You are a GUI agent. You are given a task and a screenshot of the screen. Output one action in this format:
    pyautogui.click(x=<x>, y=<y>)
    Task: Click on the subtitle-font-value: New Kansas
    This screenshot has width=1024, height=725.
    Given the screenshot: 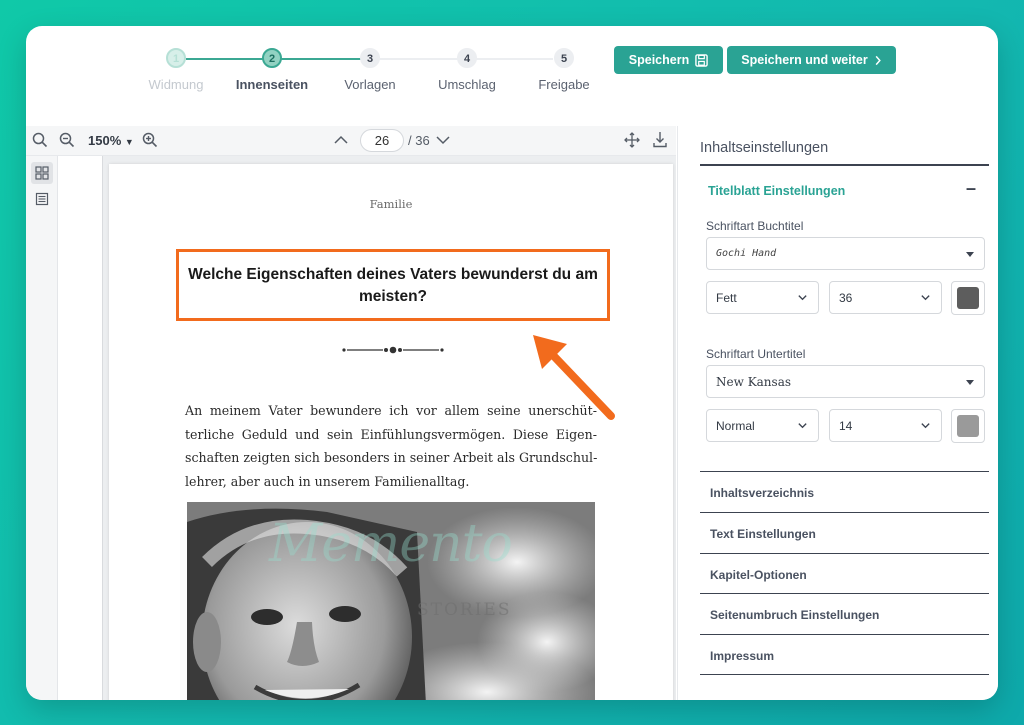 What is the action you would take?
    pyautogui.click(x=754, y=381)
    